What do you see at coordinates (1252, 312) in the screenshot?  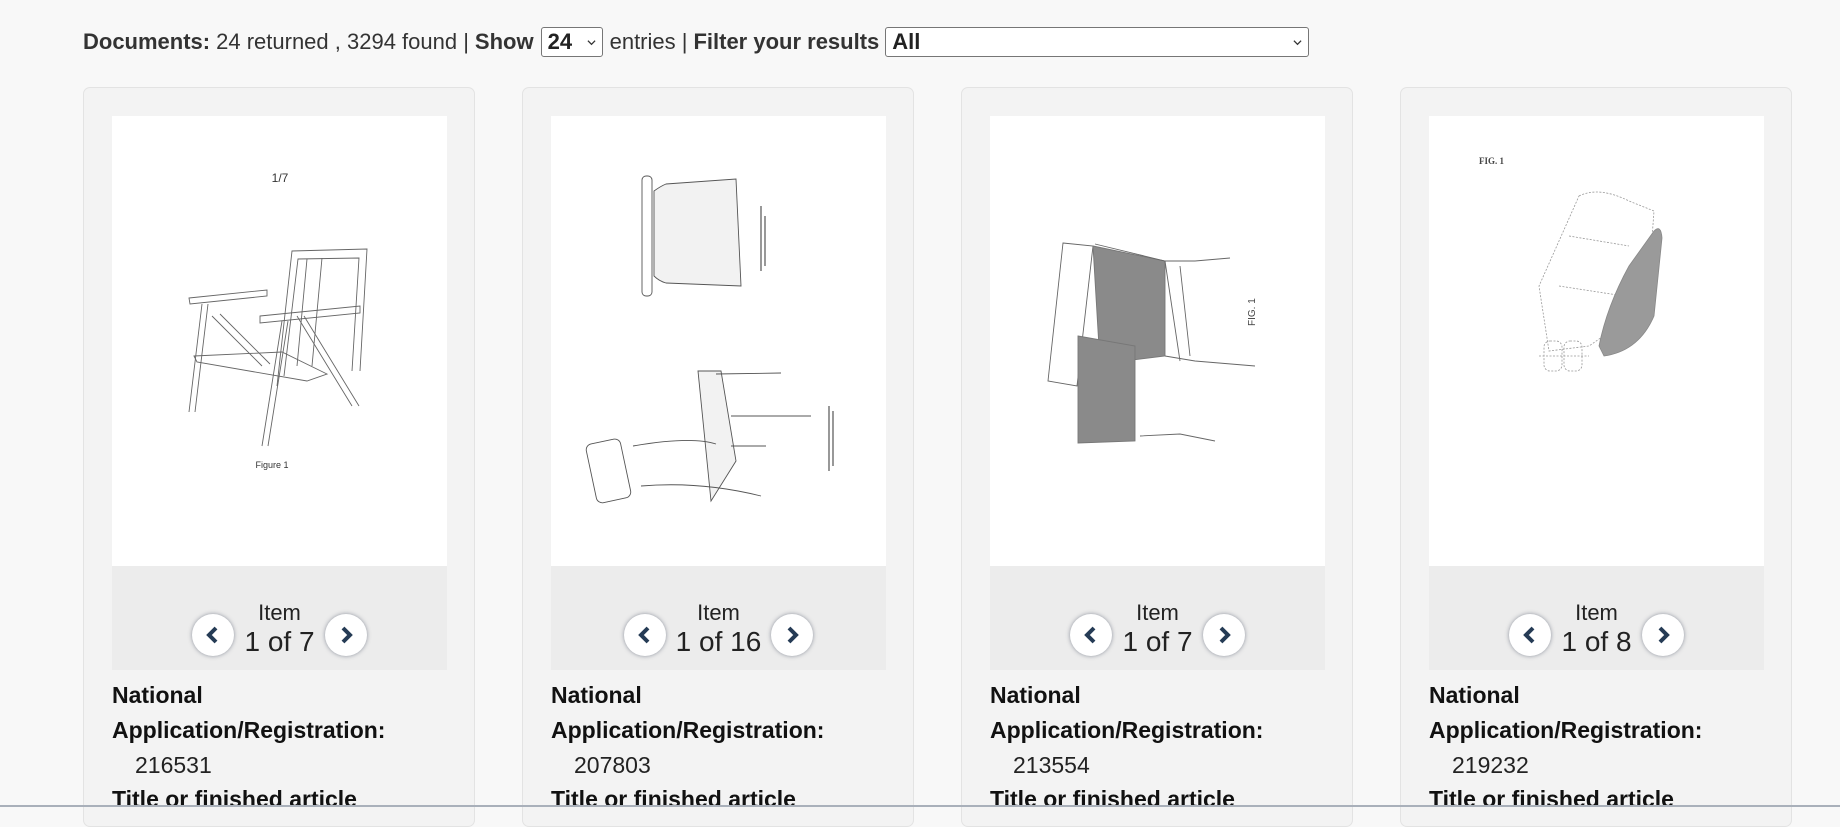 I see `image-caption-side: FIG. 1` at bounding box center [1252, 312].